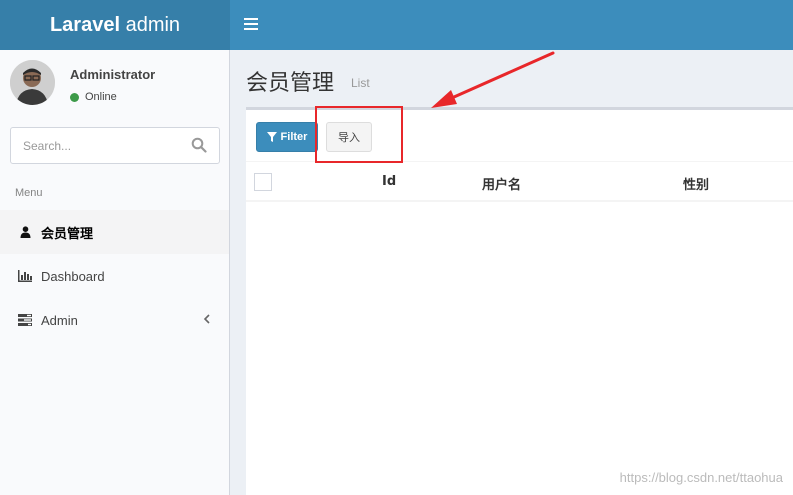 The image size is (793, 495). I want to click on tasks-icon, so click(25, 320).